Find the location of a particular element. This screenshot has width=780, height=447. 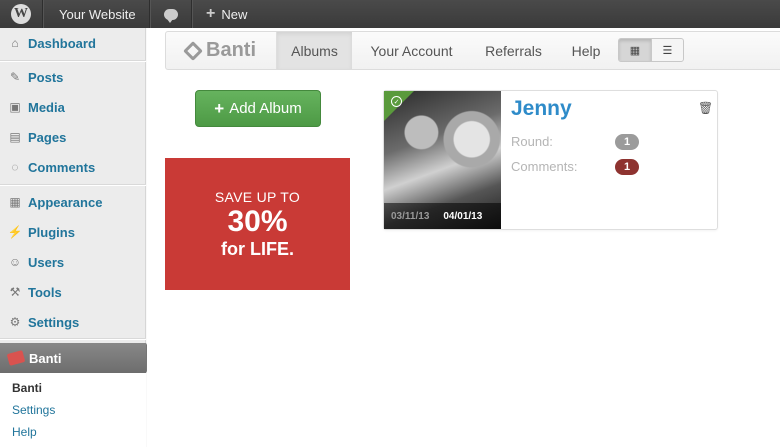

comments-badge: 1 is located at coordinates (627, 167).